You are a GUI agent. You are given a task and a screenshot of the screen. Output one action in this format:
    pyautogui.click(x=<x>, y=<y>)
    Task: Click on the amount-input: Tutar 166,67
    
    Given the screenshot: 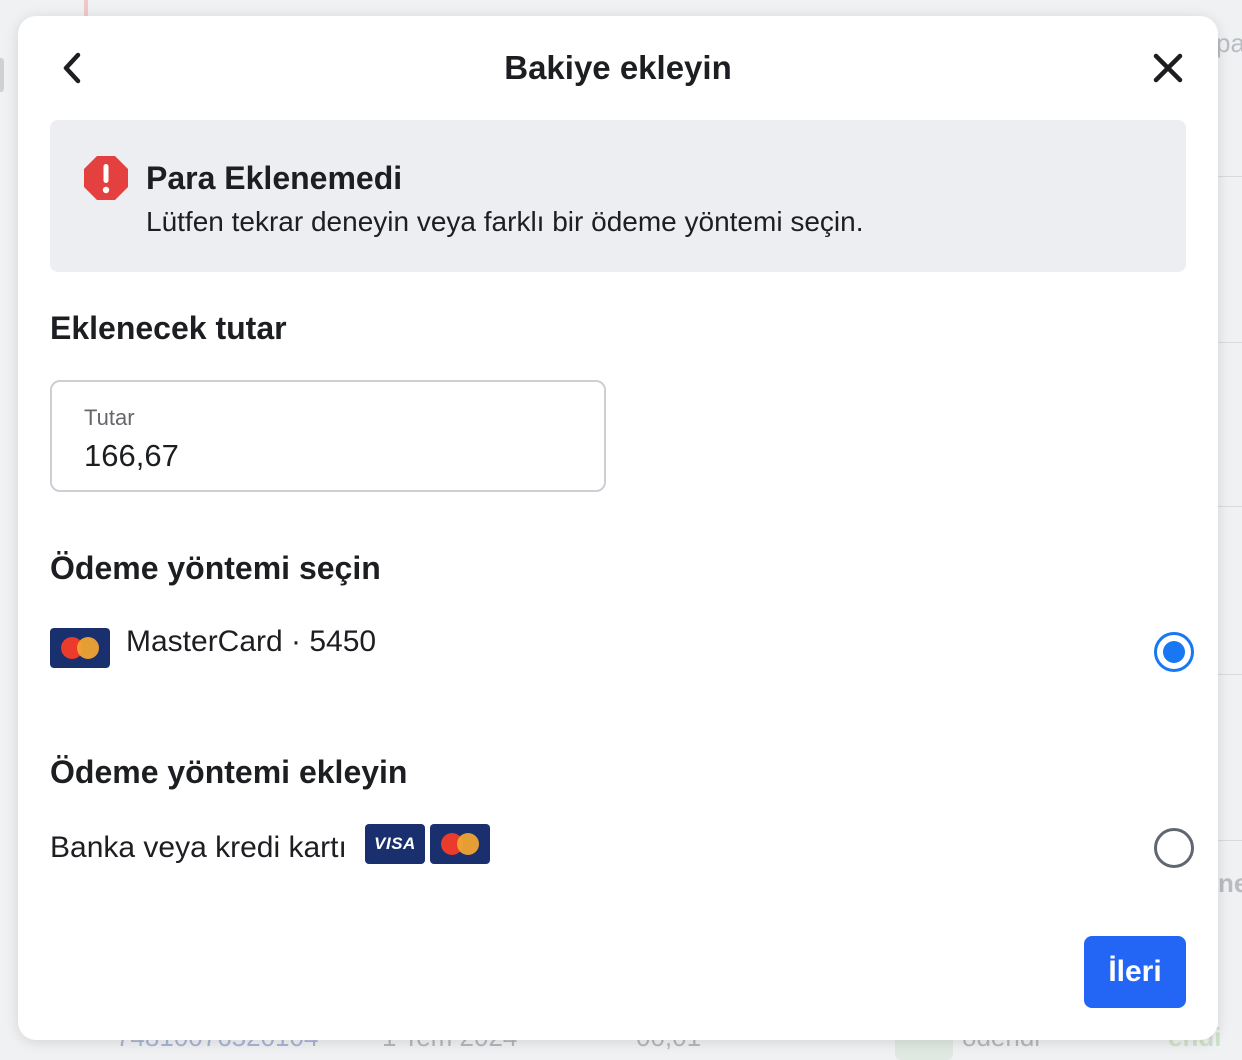 What is the action you would take?
    pyautogui.click(x=328, y=436)
    